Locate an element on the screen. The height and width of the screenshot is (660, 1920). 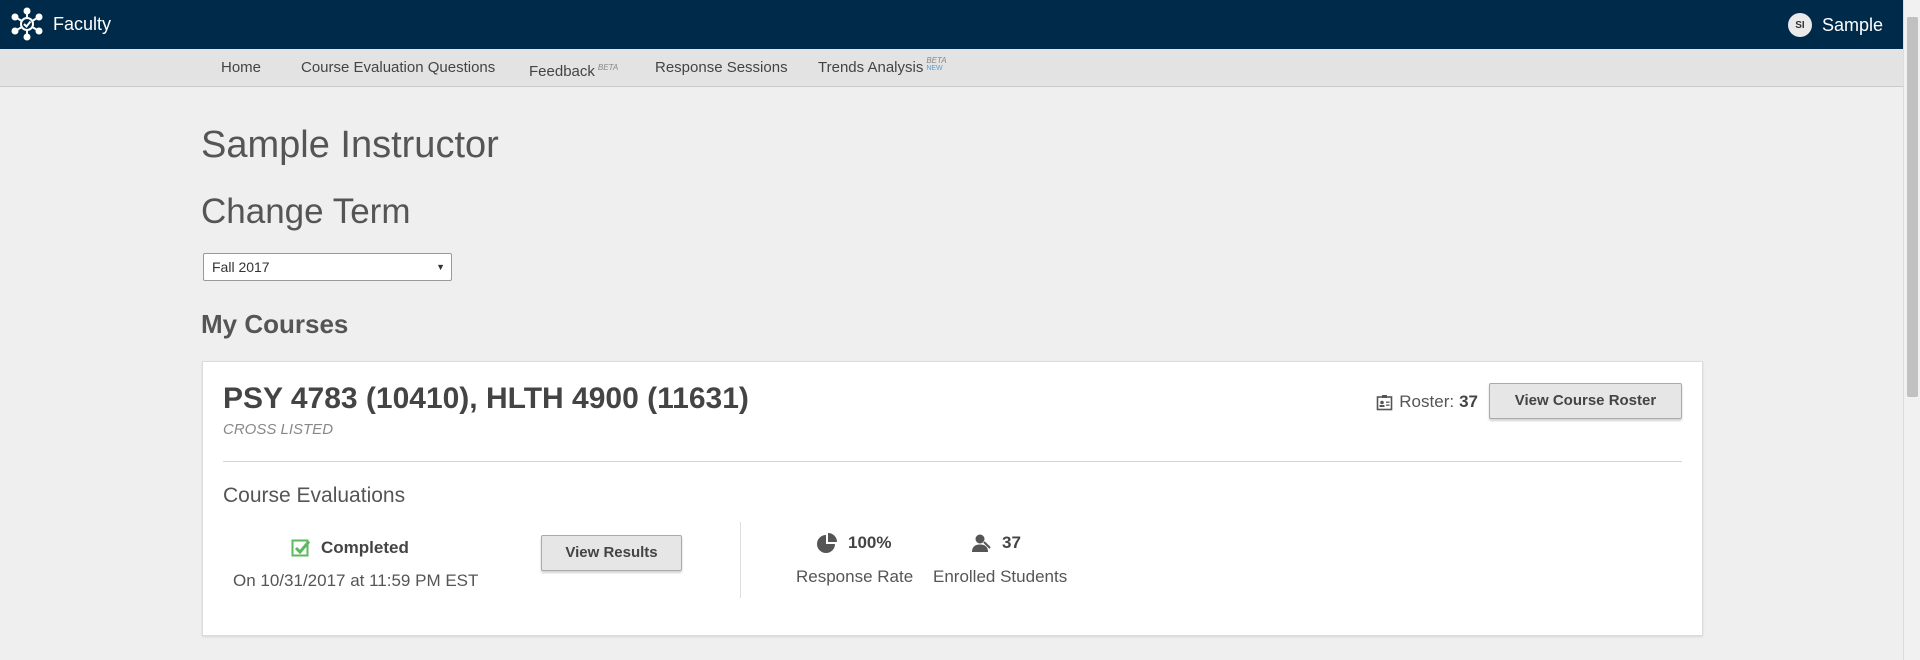
divider is located at coordinates (952, 461).